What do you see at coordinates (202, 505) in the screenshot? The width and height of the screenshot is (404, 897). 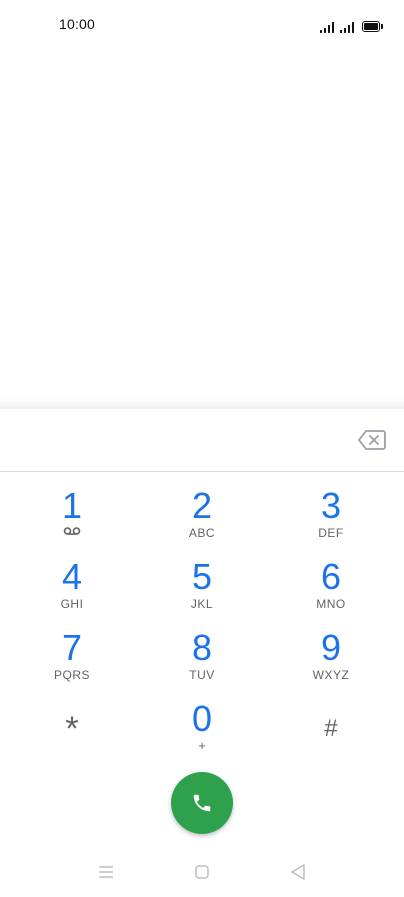 I see `key-digit: 2` at bounding box center [202, 505].